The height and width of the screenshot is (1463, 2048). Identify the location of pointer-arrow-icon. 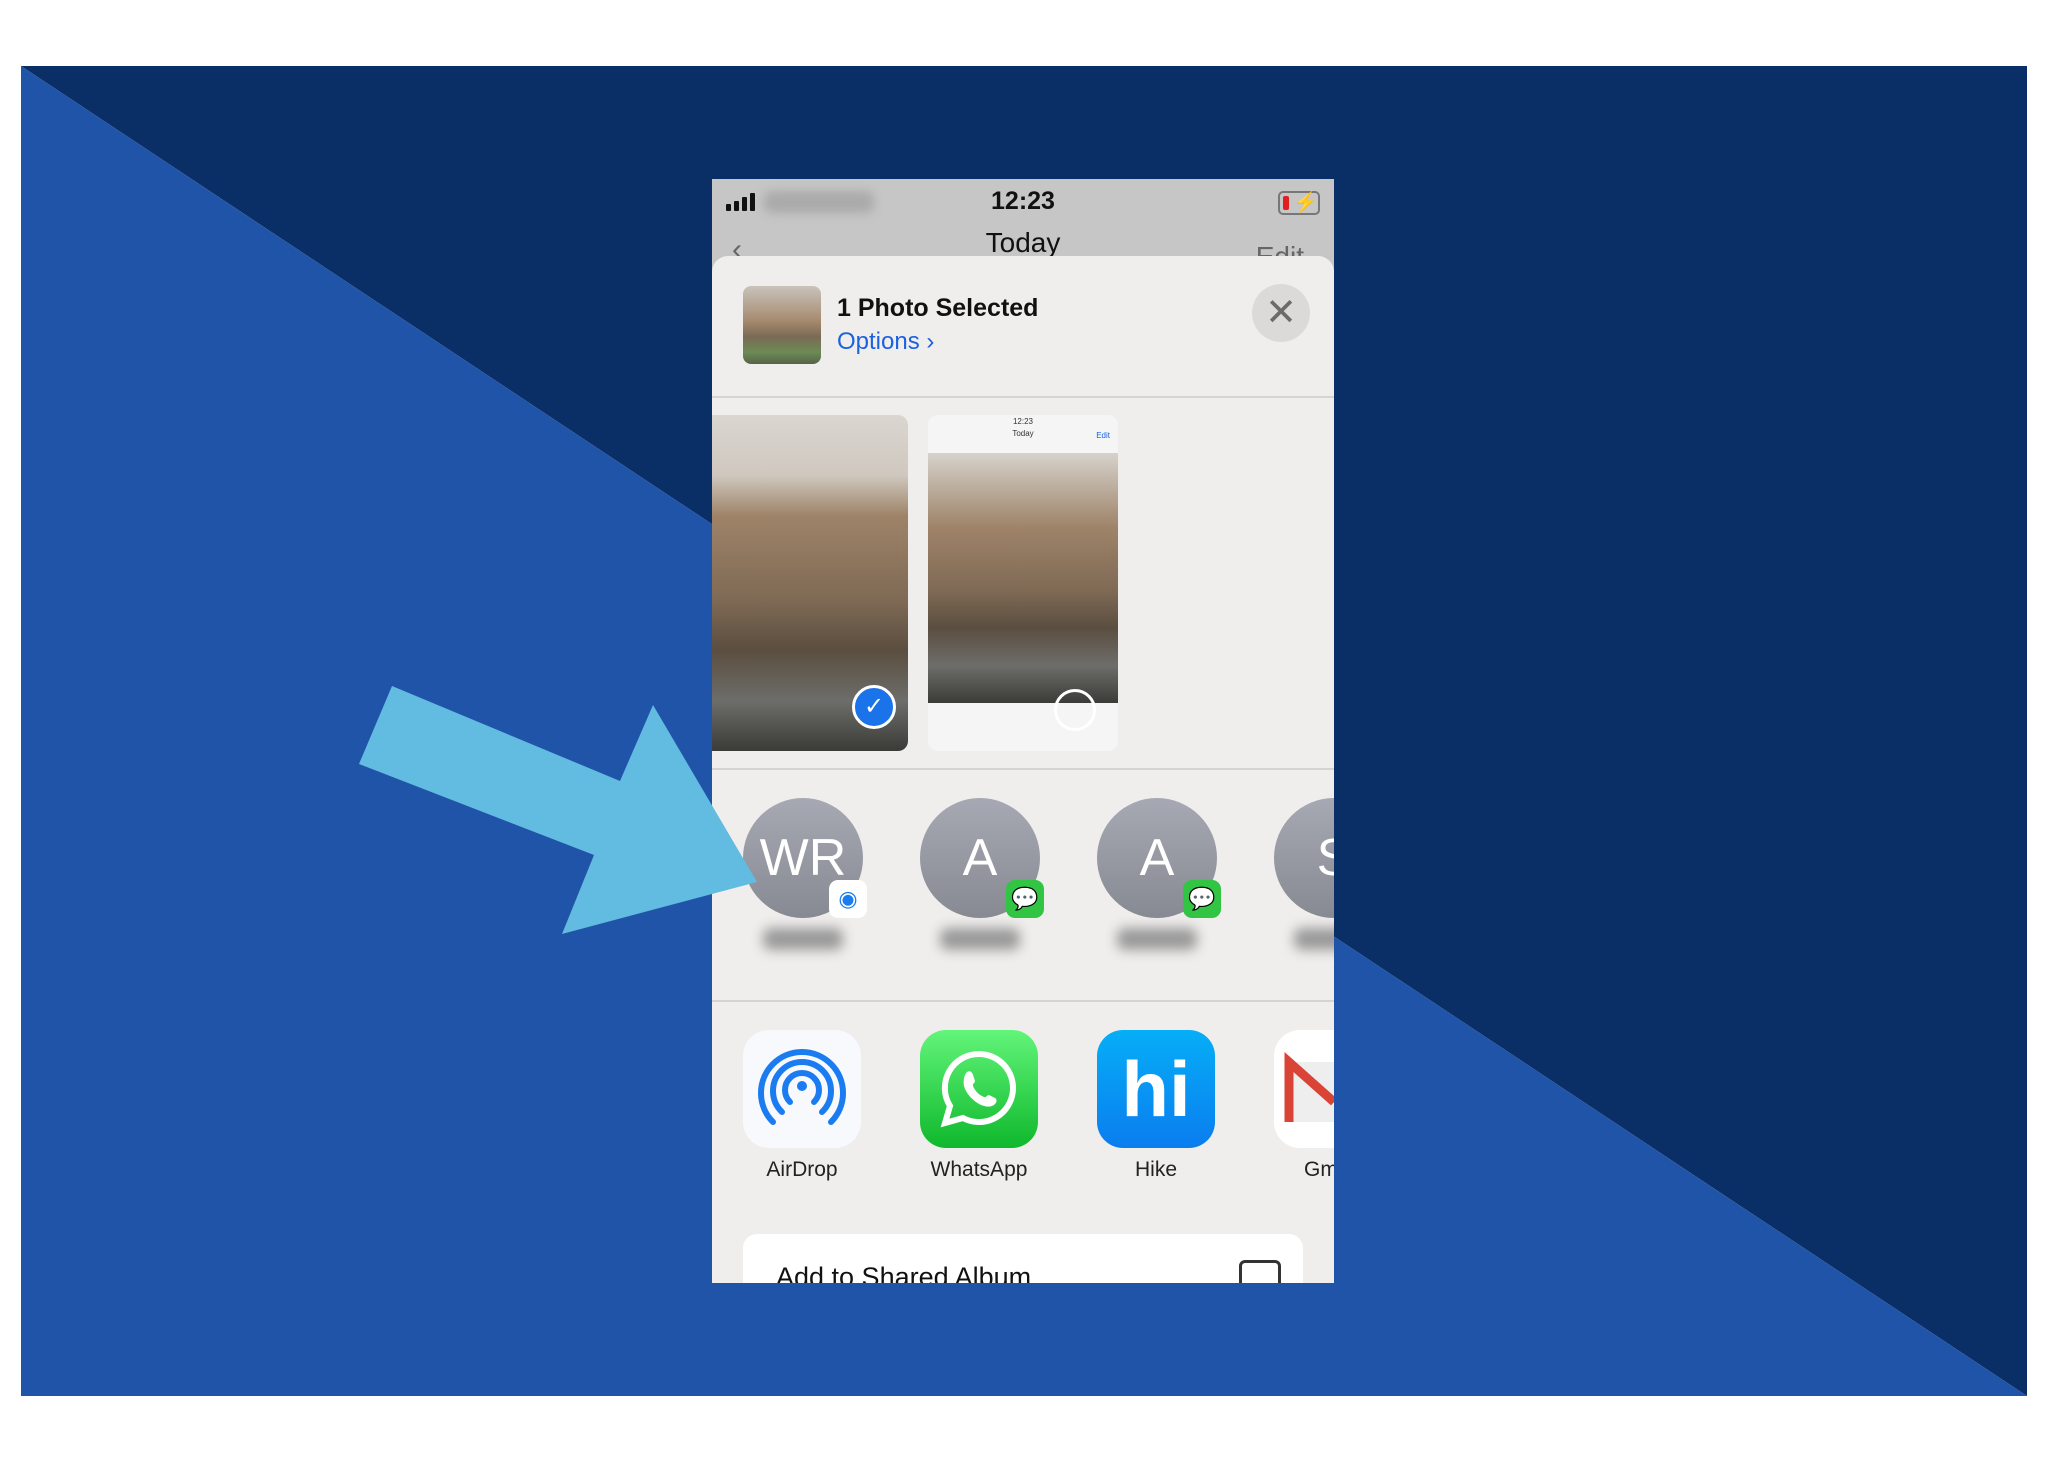
(558, 810).